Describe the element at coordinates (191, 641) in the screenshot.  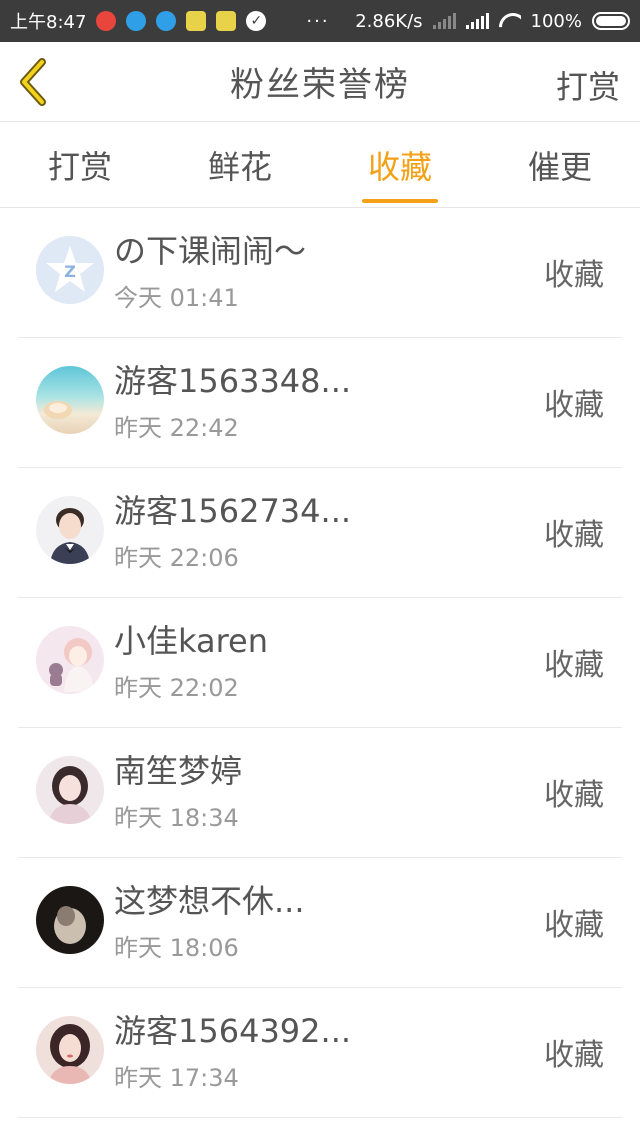
I see `fan-name: 小佳karen` at that location.